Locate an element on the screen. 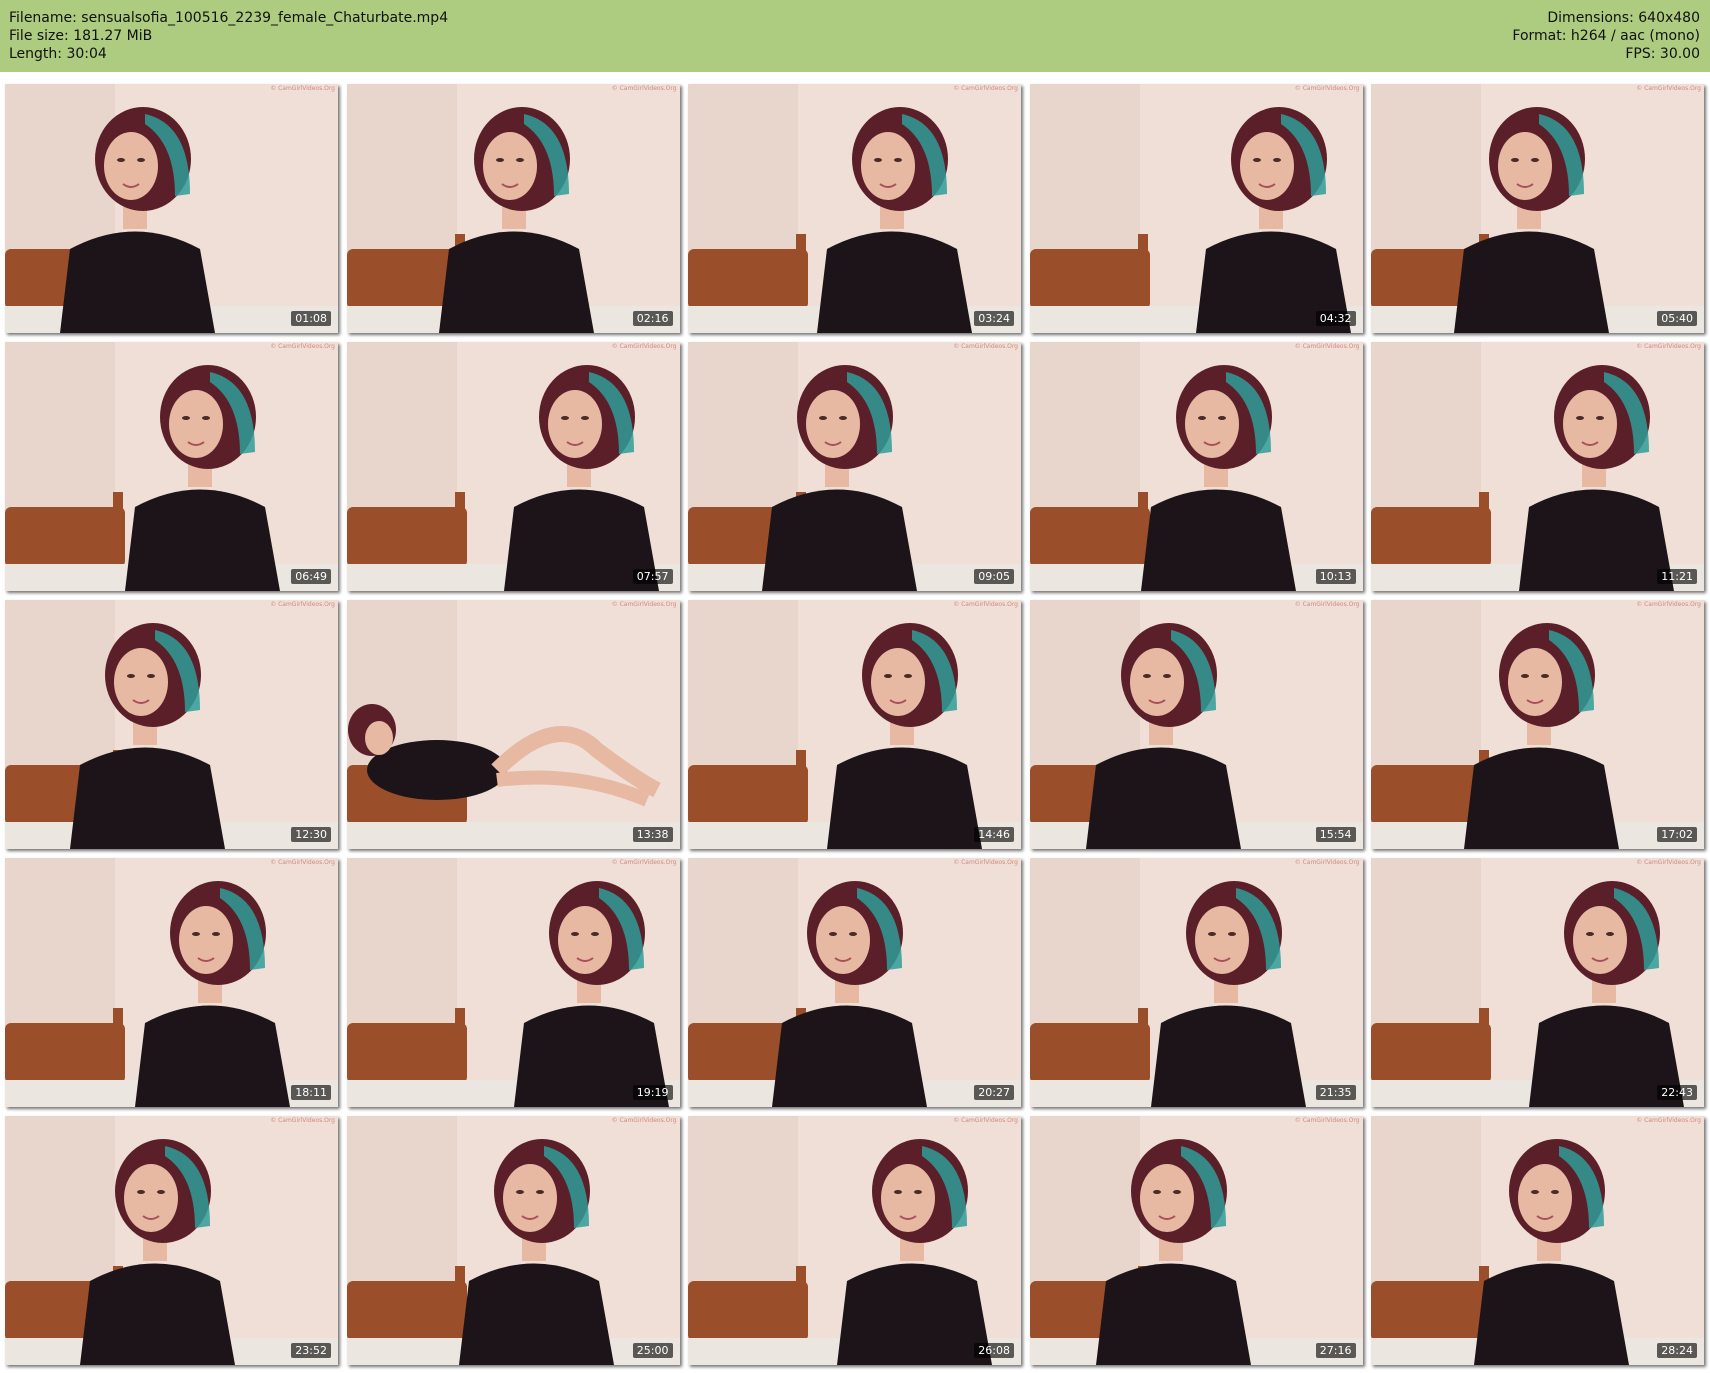 Image resolution: width=1710 pixels, height=1373 pixels. video-frame-thumbnail: © CamGirlVideos.Org 06:49 is located at coordinates (171, 466).